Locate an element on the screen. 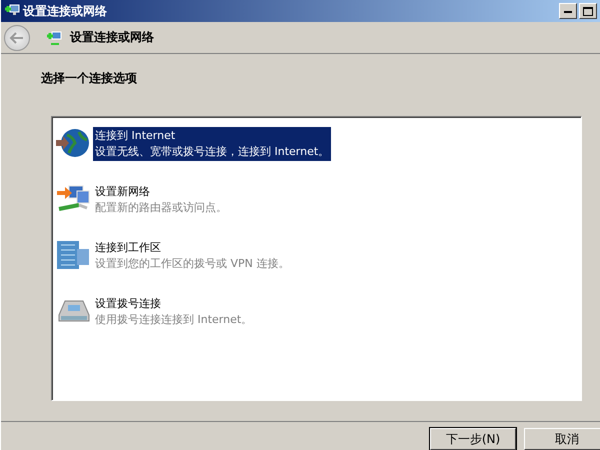 The height and width of the screenshot is (450, 600). back-arrow-icon is located at coordinates (17, 38).